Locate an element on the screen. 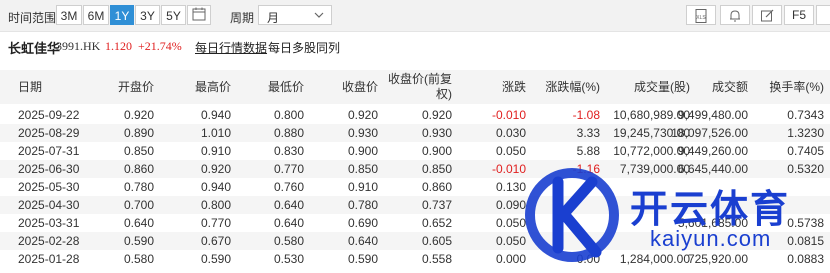 The width and height of the screenshot is (830, 273). multi-compare-link: 每日多股同列 is located at coordinates (304, 47).